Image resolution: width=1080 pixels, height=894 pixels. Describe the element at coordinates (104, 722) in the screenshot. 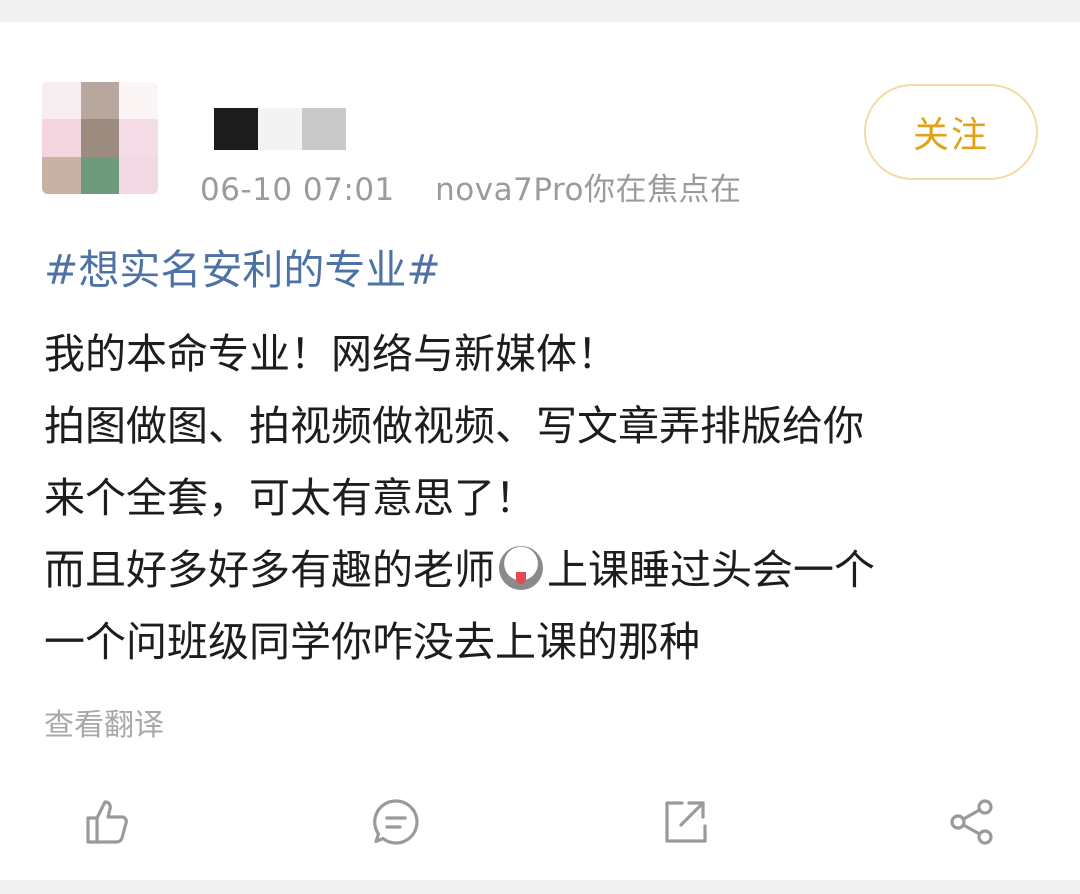

I see `translate-link: 查看翻译` at that location.